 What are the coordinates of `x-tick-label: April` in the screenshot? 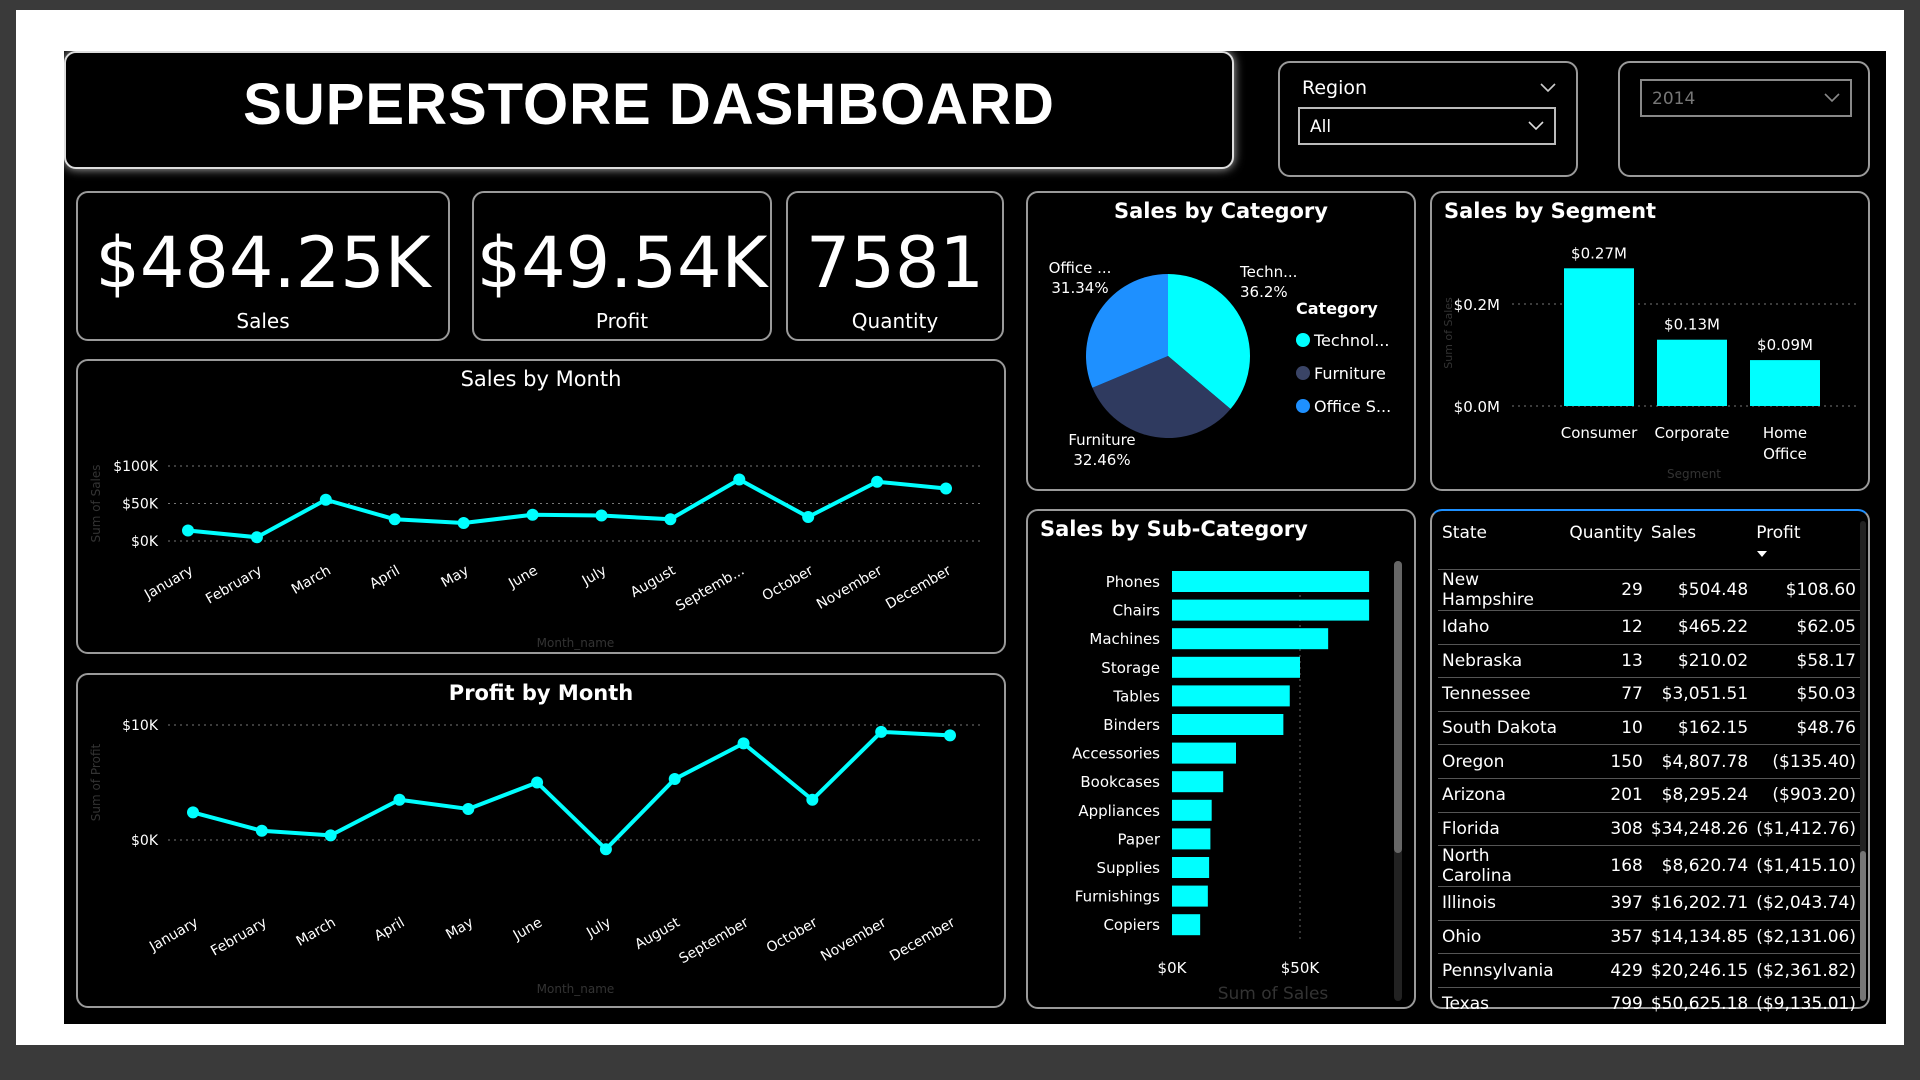 It's located at (385, 578).